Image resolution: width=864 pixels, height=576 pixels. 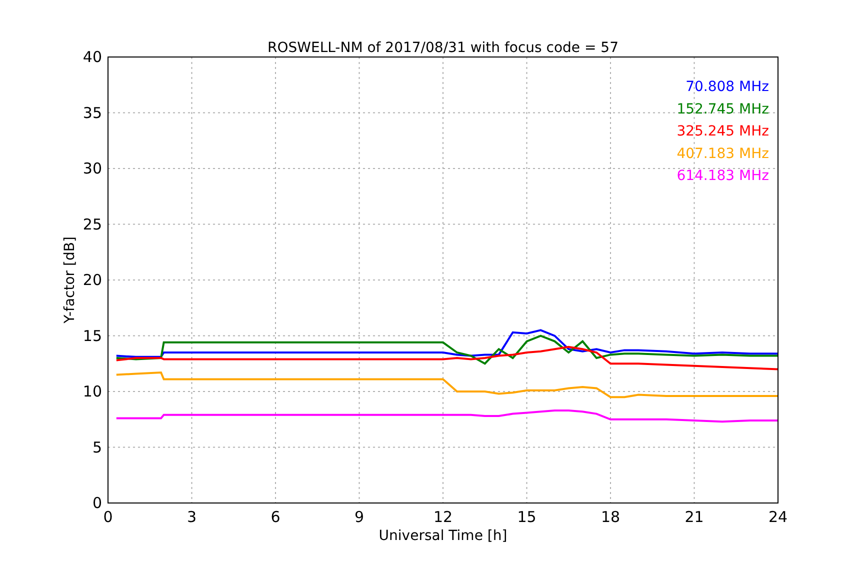 What do you see at coordinates (722, 132) in the screenshot?
I see `legend-label: 325.245 MHz` at bounding box center [722, 132].